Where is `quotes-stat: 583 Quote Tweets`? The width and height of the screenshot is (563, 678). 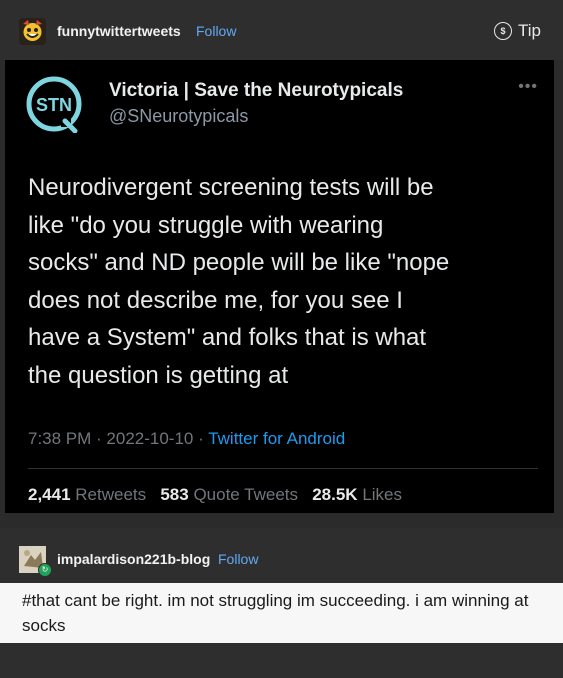
quotes-stat: 583 Quote Tweets is located at coordinates (229, 494).